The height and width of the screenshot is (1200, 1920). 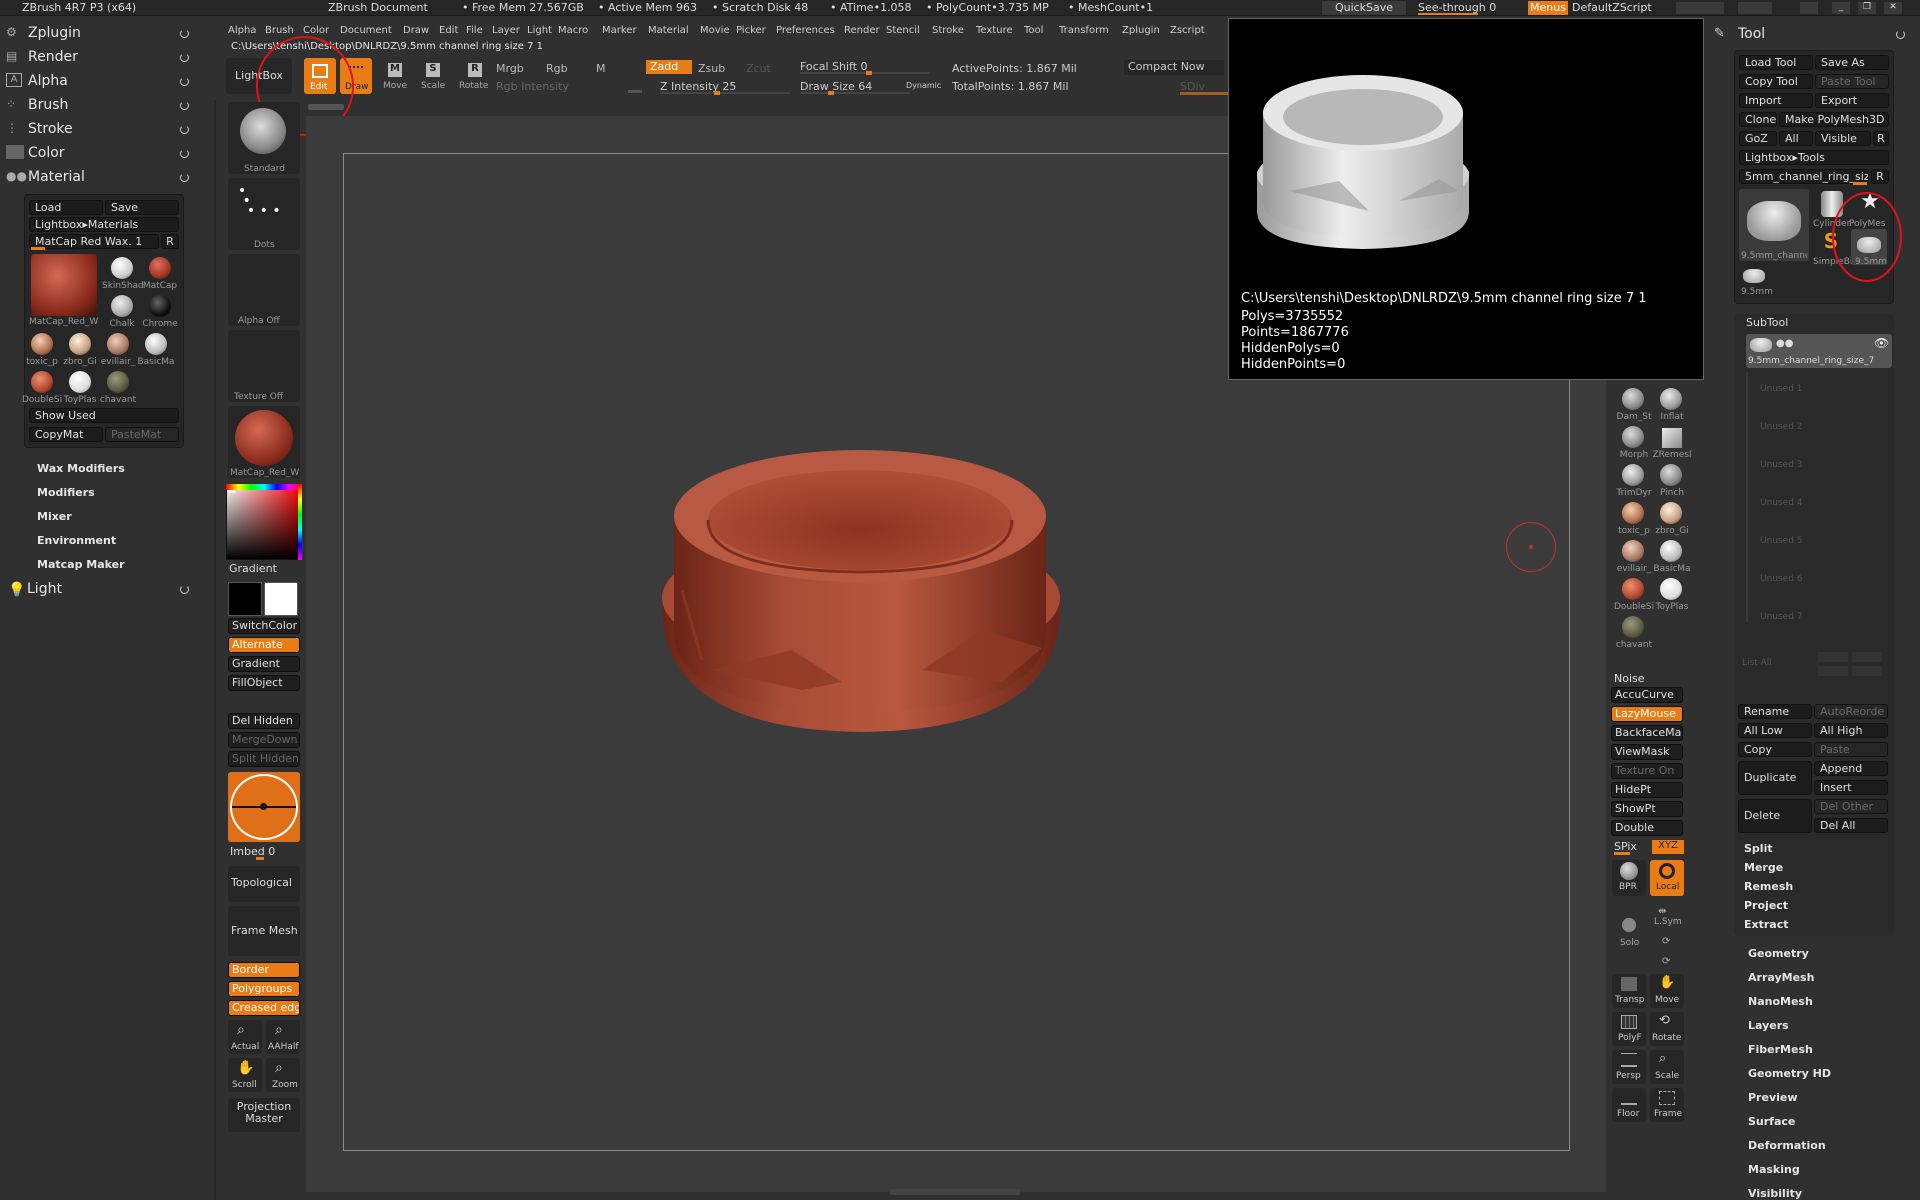 I want to click on accucurve-button: AccuCurve, so click(x=1647, y=695).